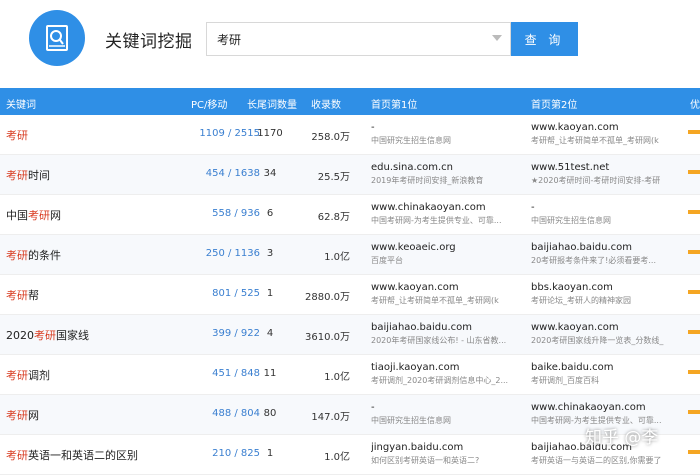 This screenshot has width=700, height=475. What do you see at coordinates (205, 253) in the screenshot?
I see `pc-mobile-value: 250 / 1136` at bounding box center [205, 253].